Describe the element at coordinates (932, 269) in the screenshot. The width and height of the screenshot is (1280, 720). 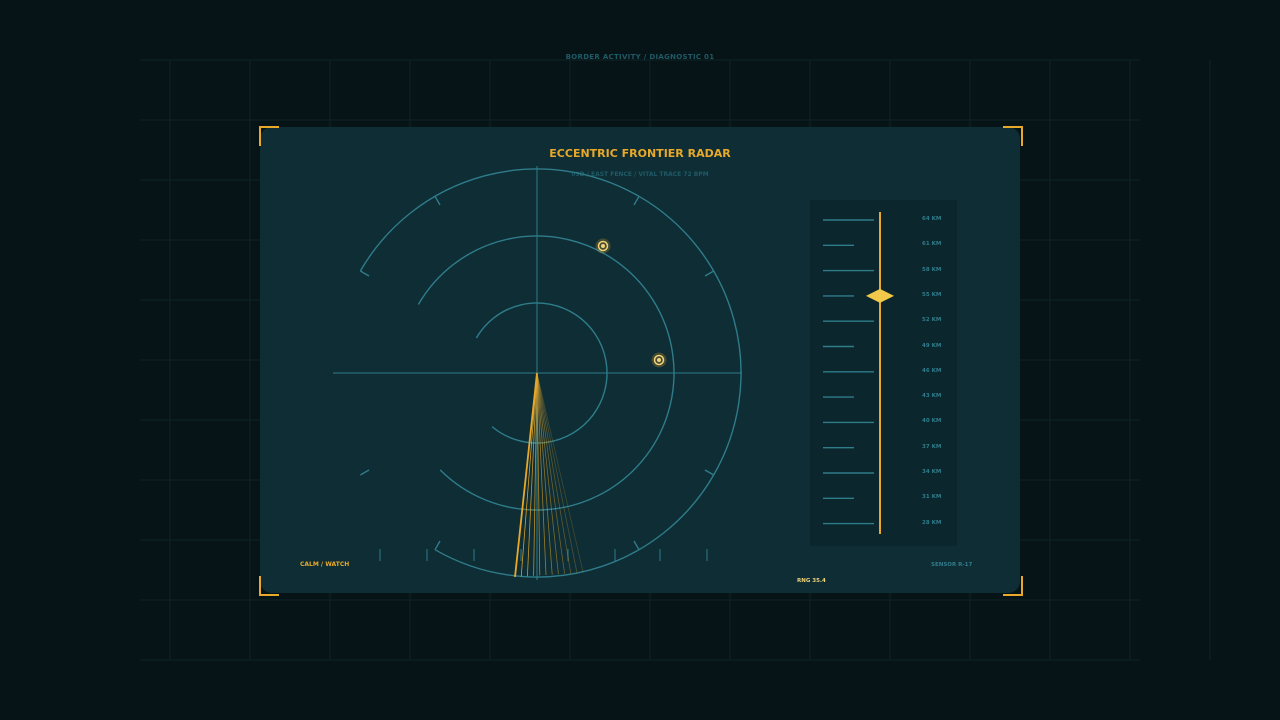
I see `range-scale-label: 58 KM` at that location.